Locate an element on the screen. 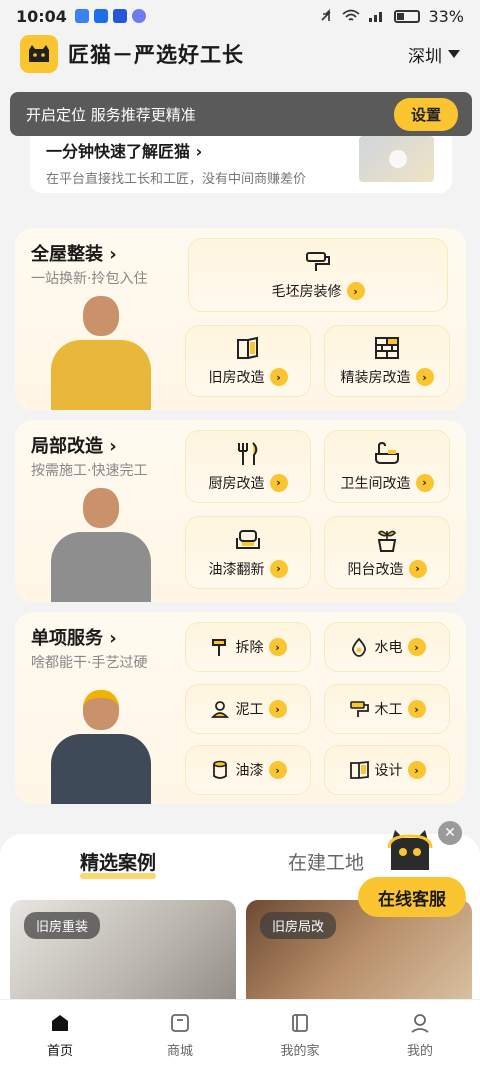 This screenshot has width=480, height=1067. tile-bathroom: 卫生间改造 › is located at coordinates (387, 466).